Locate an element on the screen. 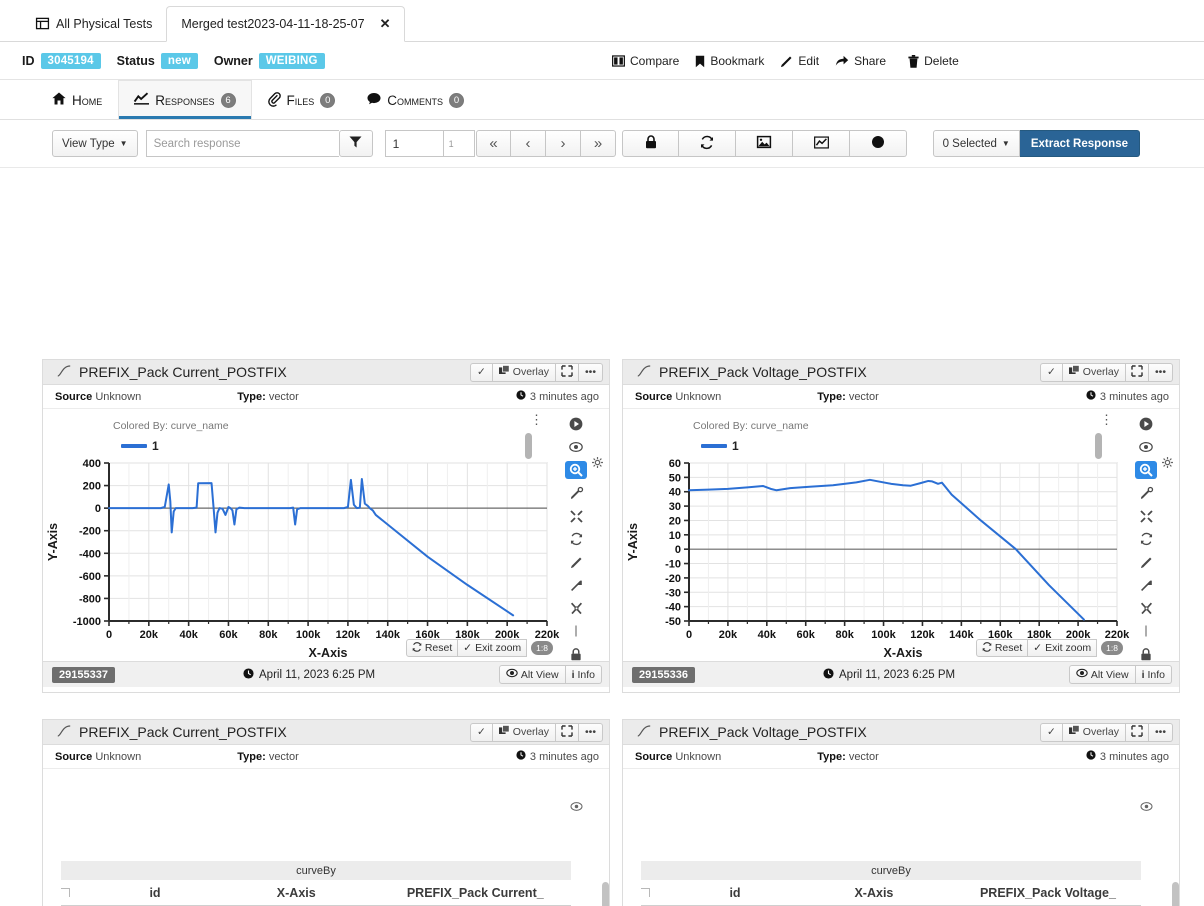 The image size is (1204, 906). refresh-button is located at coordinates (707, 143).